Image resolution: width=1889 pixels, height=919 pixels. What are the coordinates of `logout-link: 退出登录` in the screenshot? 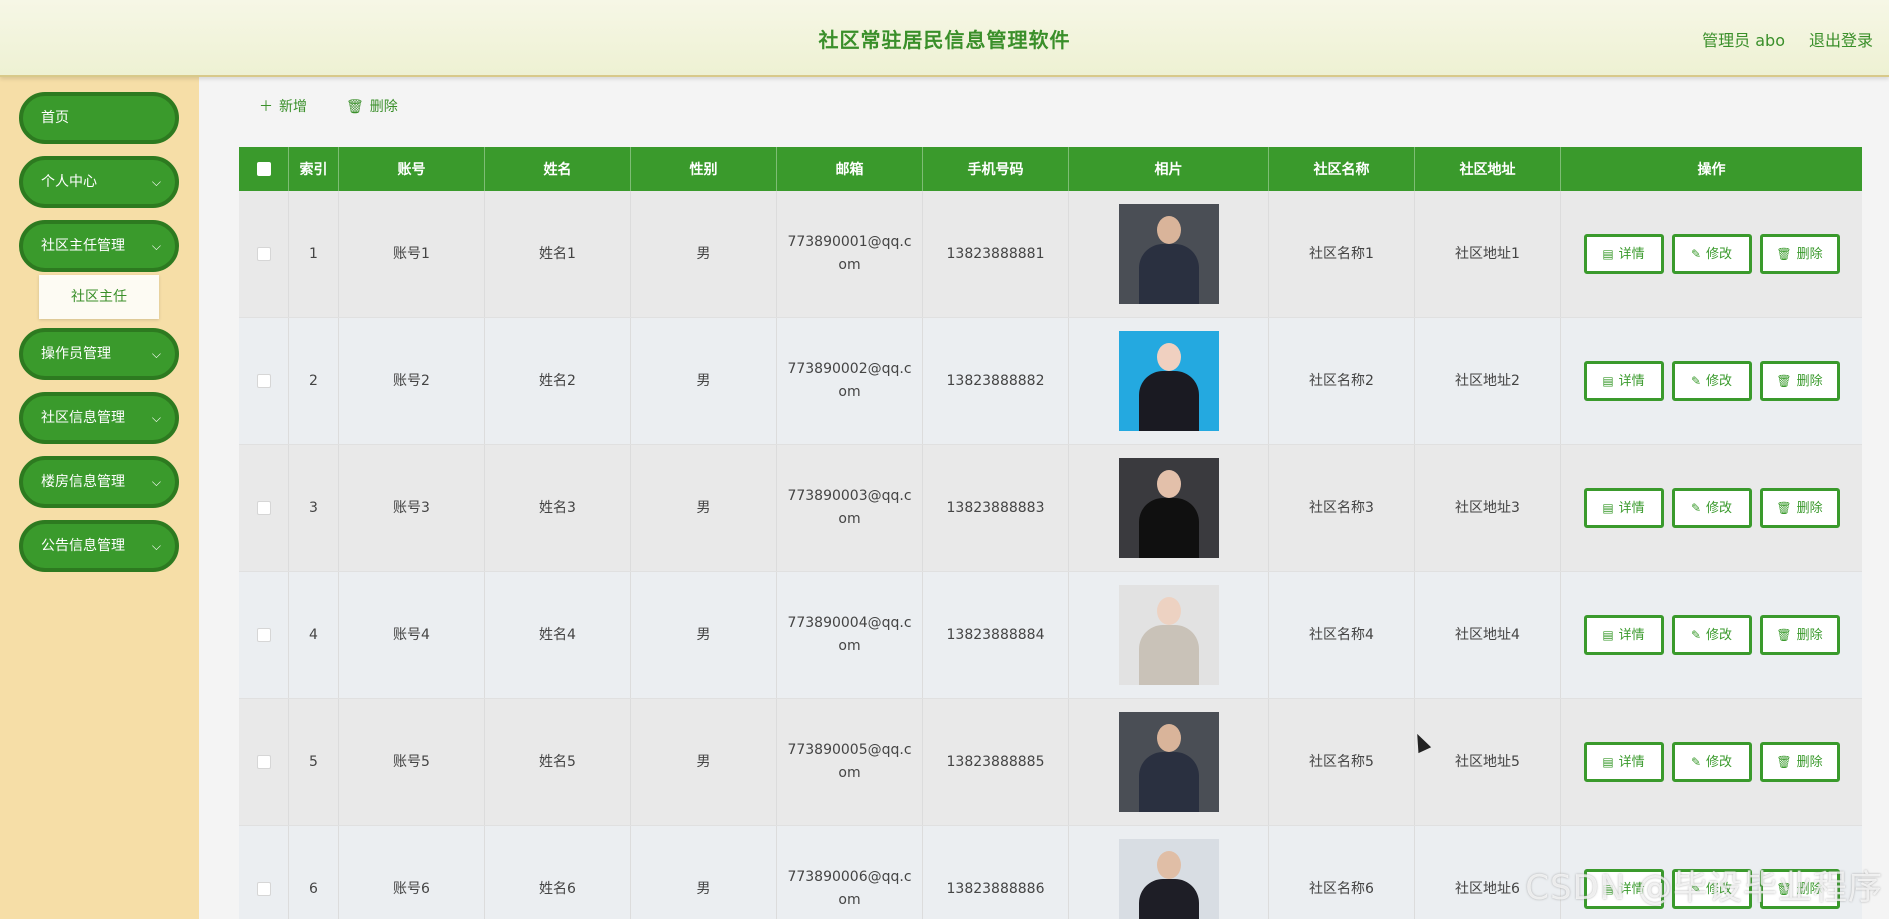 It's located at (1841, 39).